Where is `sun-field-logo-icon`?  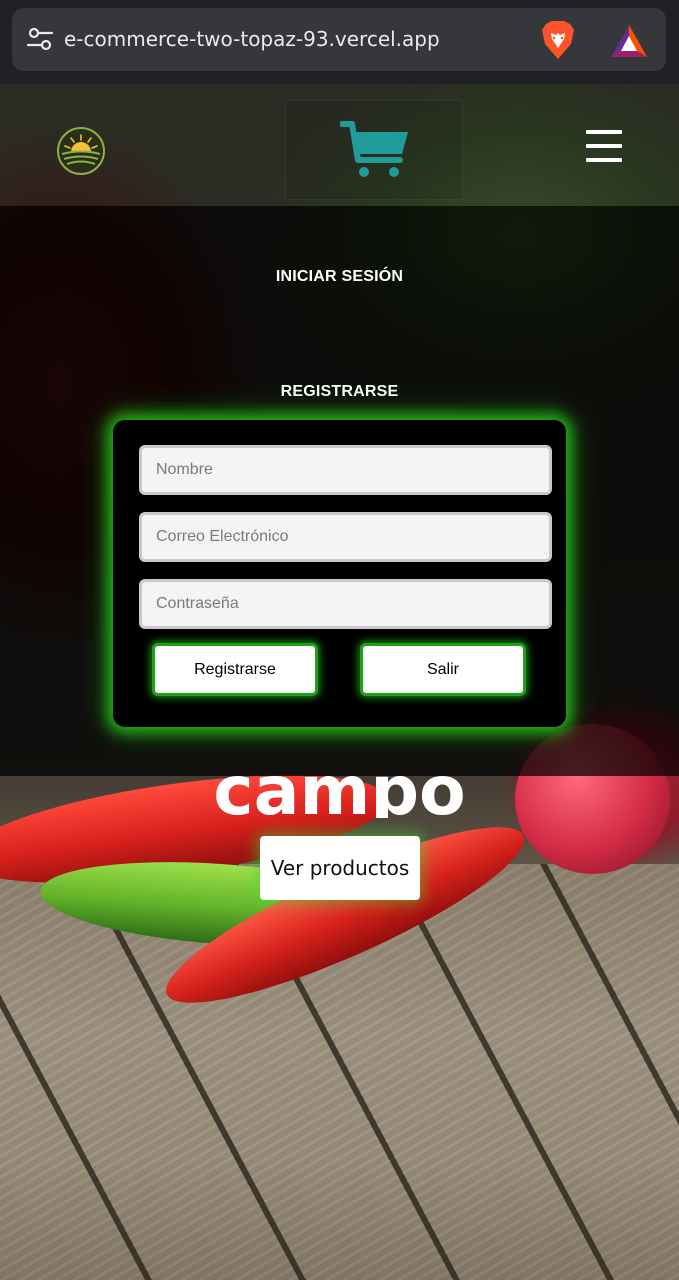
sun-field-logo-icon is located at coordinates (81, 151).